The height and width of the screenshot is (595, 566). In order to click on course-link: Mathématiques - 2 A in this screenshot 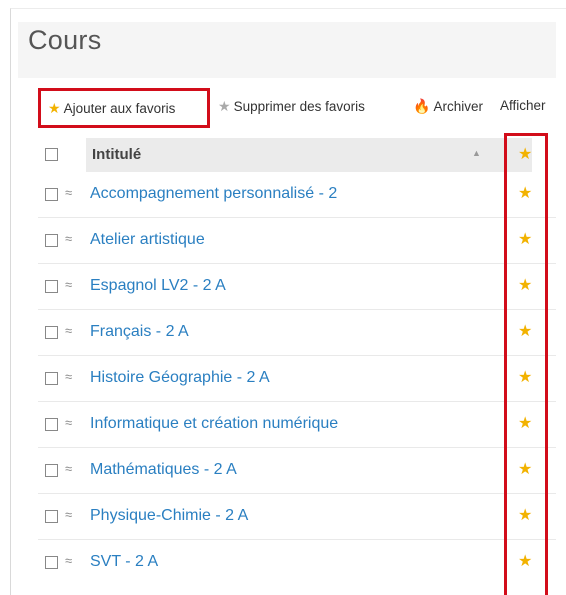, I will do `click(163, 470)`.